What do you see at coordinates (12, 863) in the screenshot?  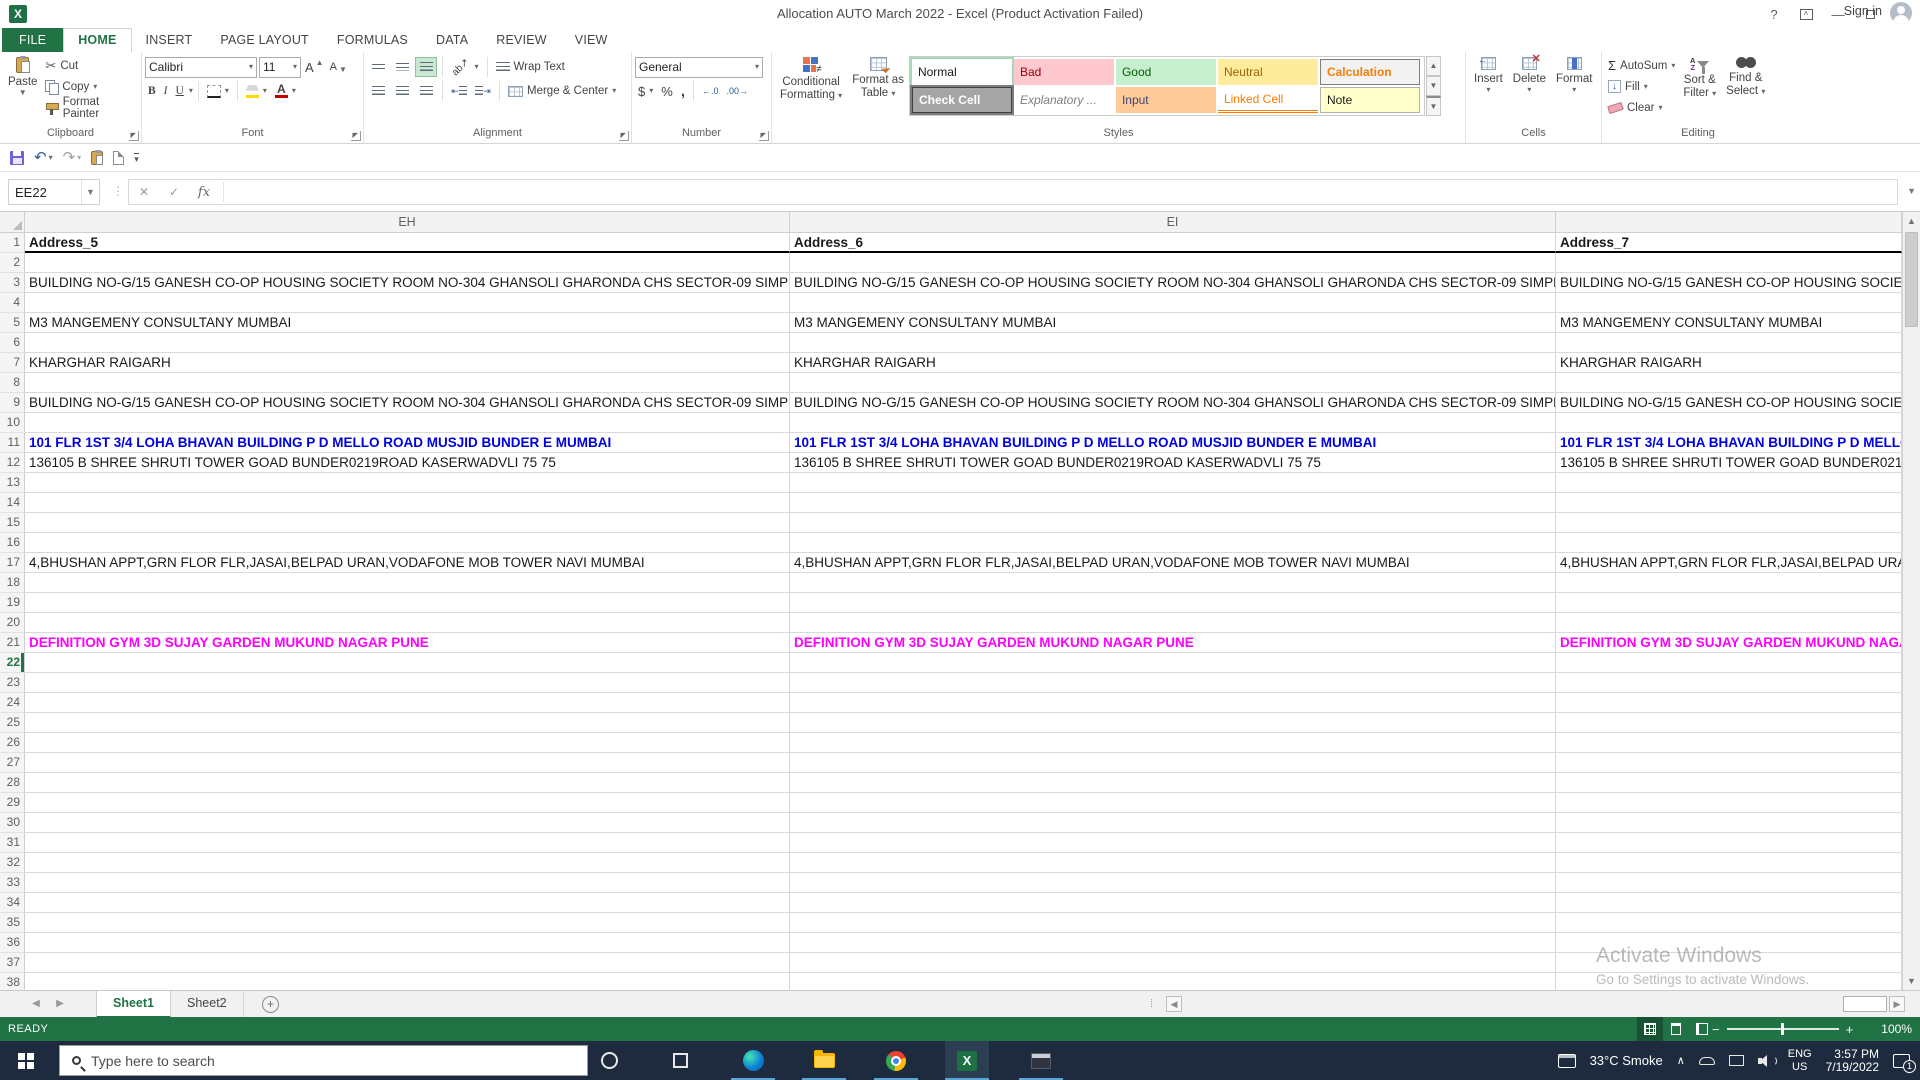 I see `row-header-32: 32` at bounding box center [12, 863].